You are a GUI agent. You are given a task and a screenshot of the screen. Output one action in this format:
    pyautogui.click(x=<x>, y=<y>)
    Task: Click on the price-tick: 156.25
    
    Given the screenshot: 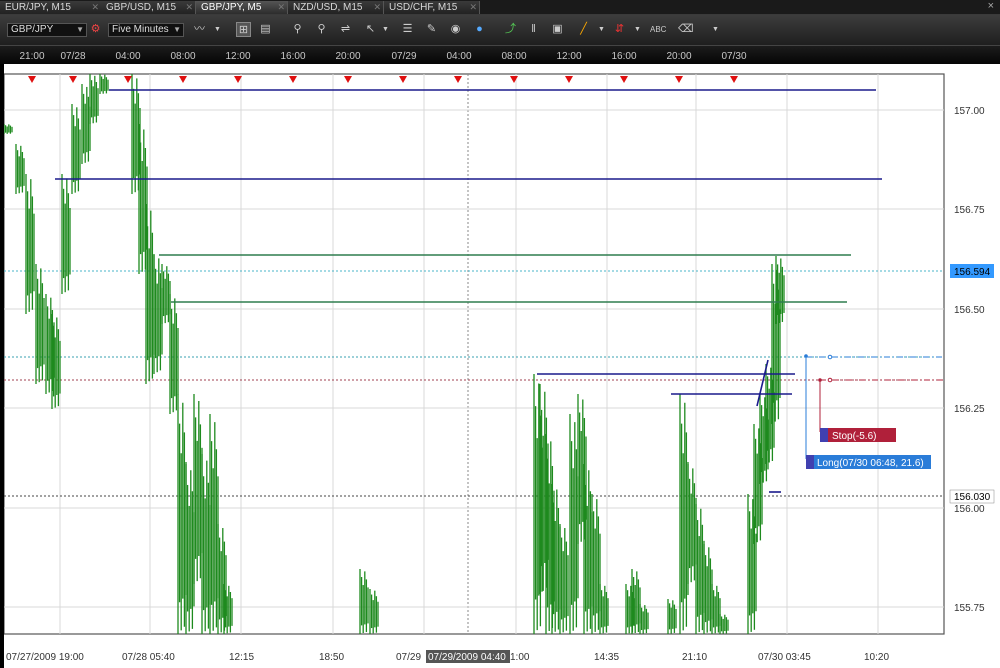 What is the action you would take?
    pyautogui.click(x=969, y=409)
    